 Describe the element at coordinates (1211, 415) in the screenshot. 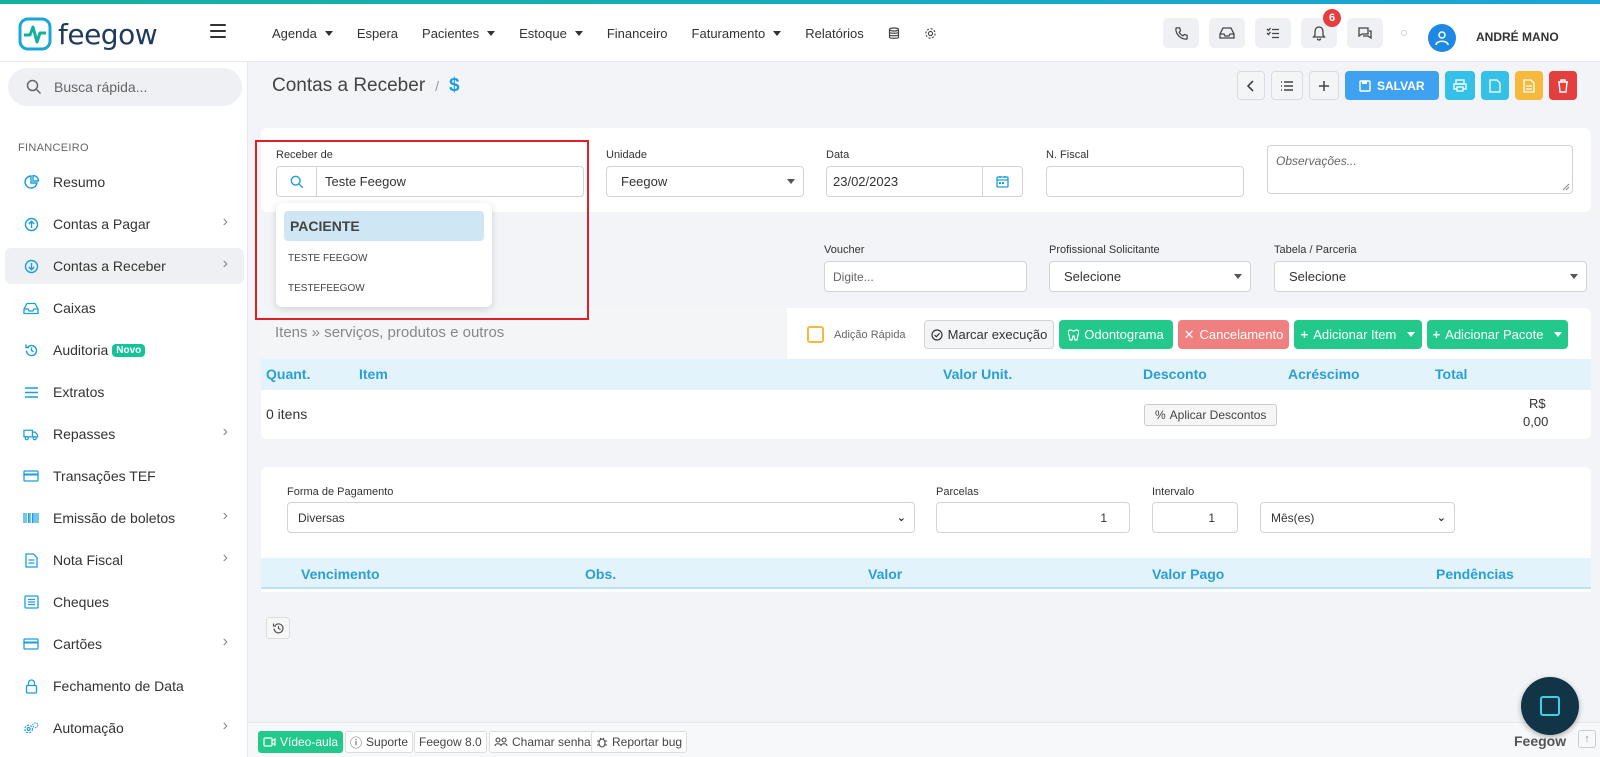

I see `apply-discounts-button: % Aplicar Descontos` at that location.